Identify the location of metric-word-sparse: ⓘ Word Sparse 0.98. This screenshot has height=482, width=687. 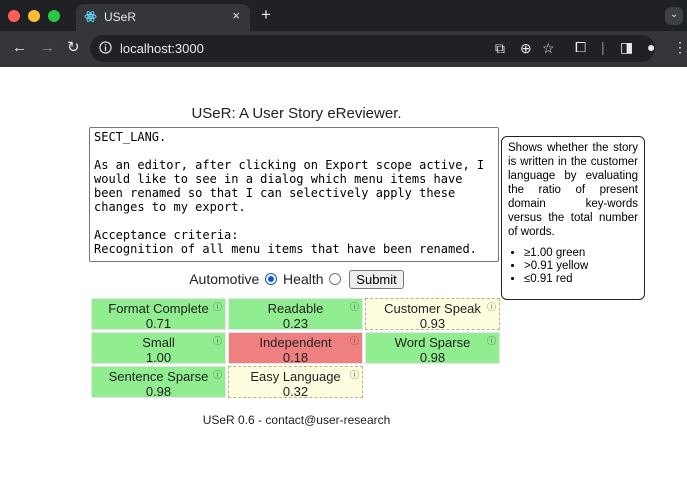
(432, 348).